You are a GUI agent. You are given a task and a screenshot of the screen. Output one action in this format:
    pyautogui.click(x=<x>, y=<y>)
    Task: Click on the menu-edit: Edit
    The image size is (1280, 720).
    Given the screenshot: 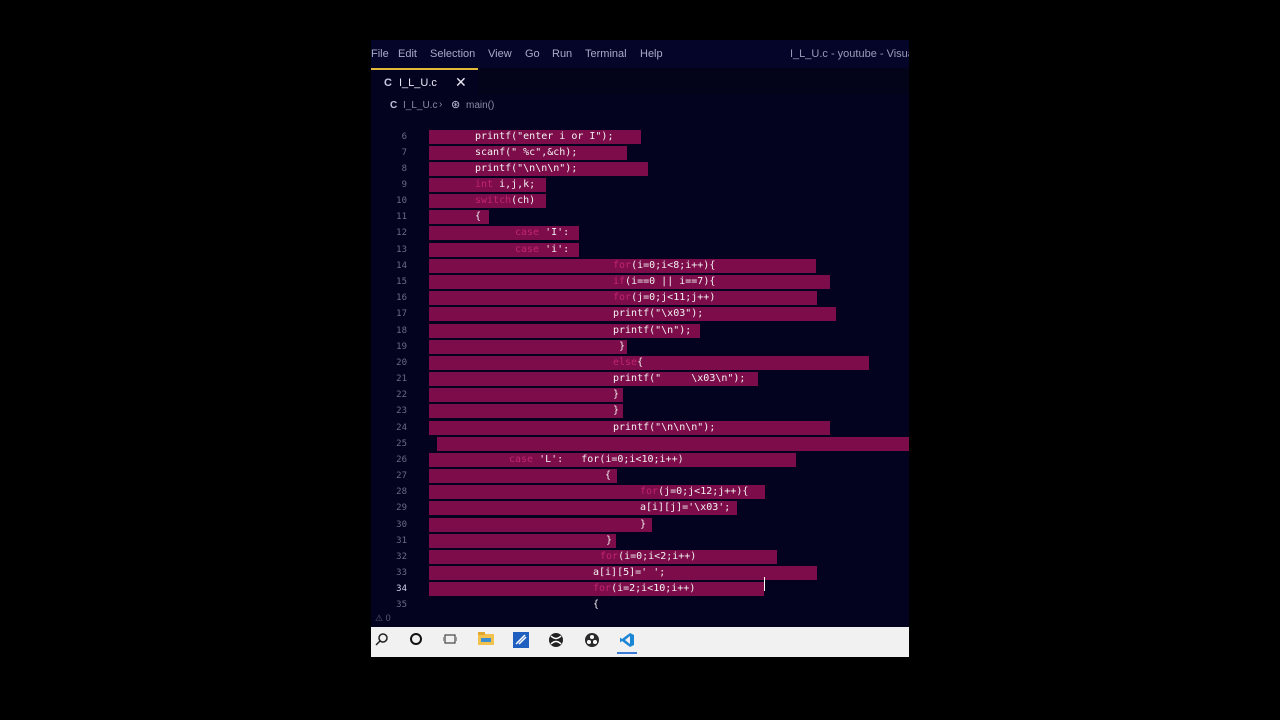 What is the action you would take?
    pyautogui.click(x=407, y=54)
    